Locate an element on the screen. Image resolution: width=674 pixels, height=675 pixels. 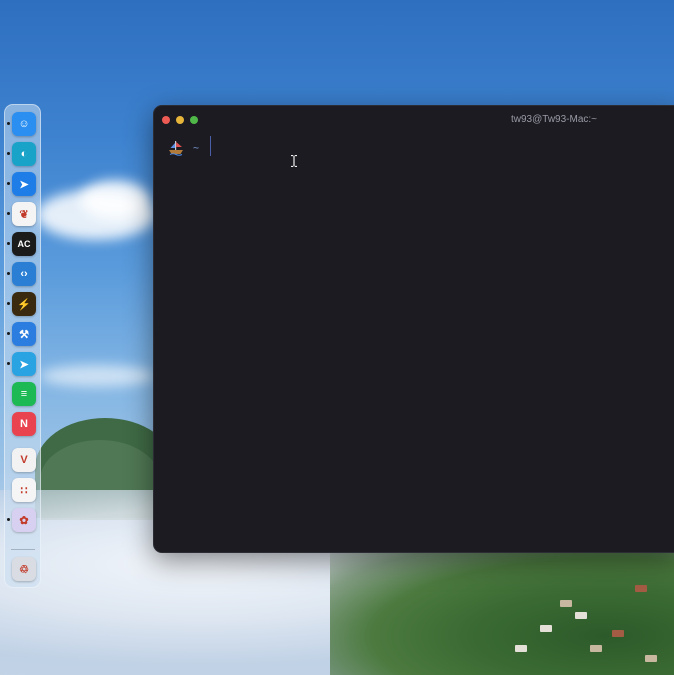
bird-icon: ❦ is located at coordinates (24, 214).